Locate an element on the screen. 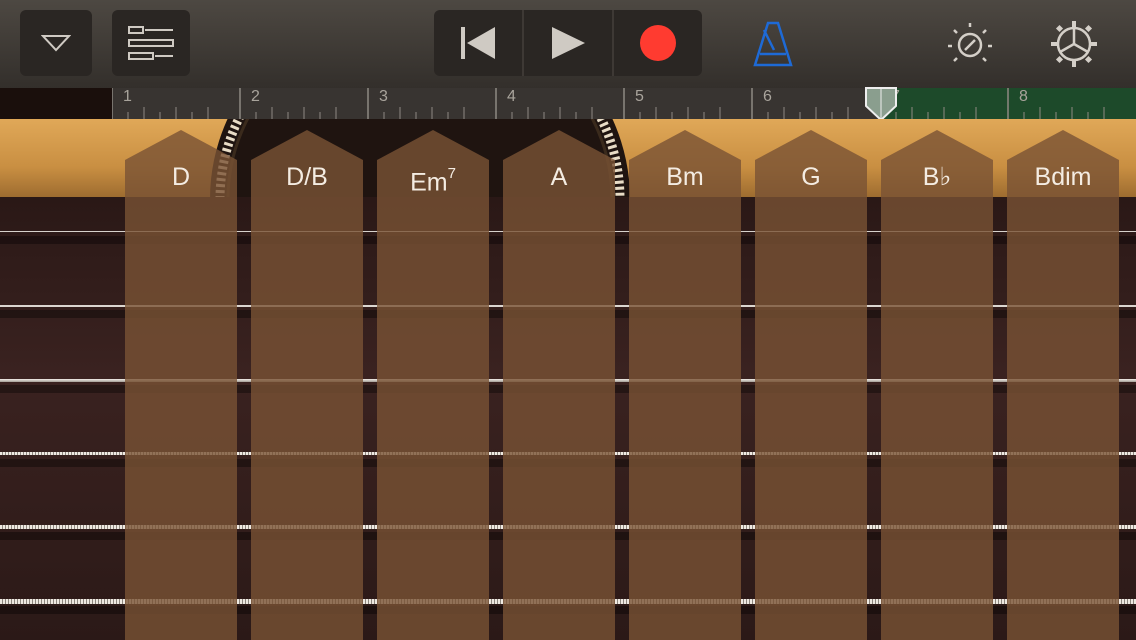 This screenshot has width=1136, height=640. chord-root: D/B is located at coordinates (307, 177).